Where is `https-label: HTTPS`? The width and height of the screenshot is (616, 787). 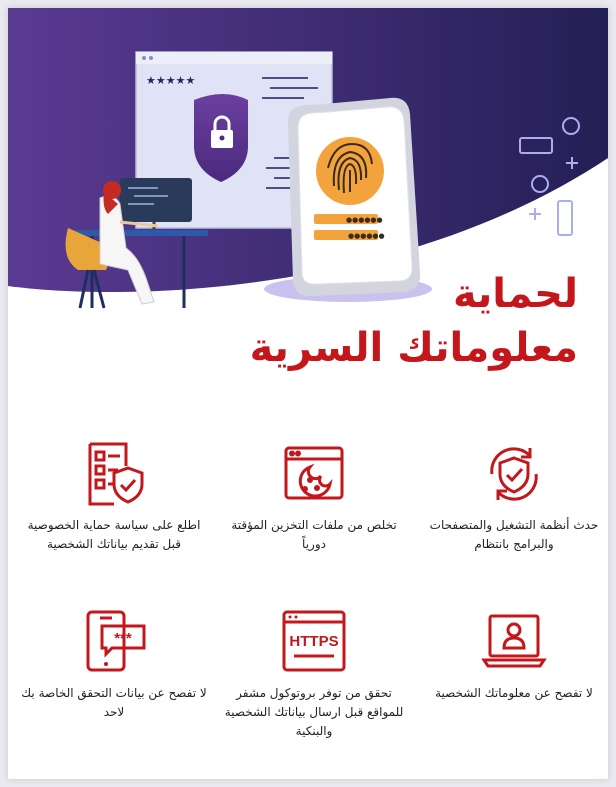
https-label: HTTPS is located at coordinates (313, 641).